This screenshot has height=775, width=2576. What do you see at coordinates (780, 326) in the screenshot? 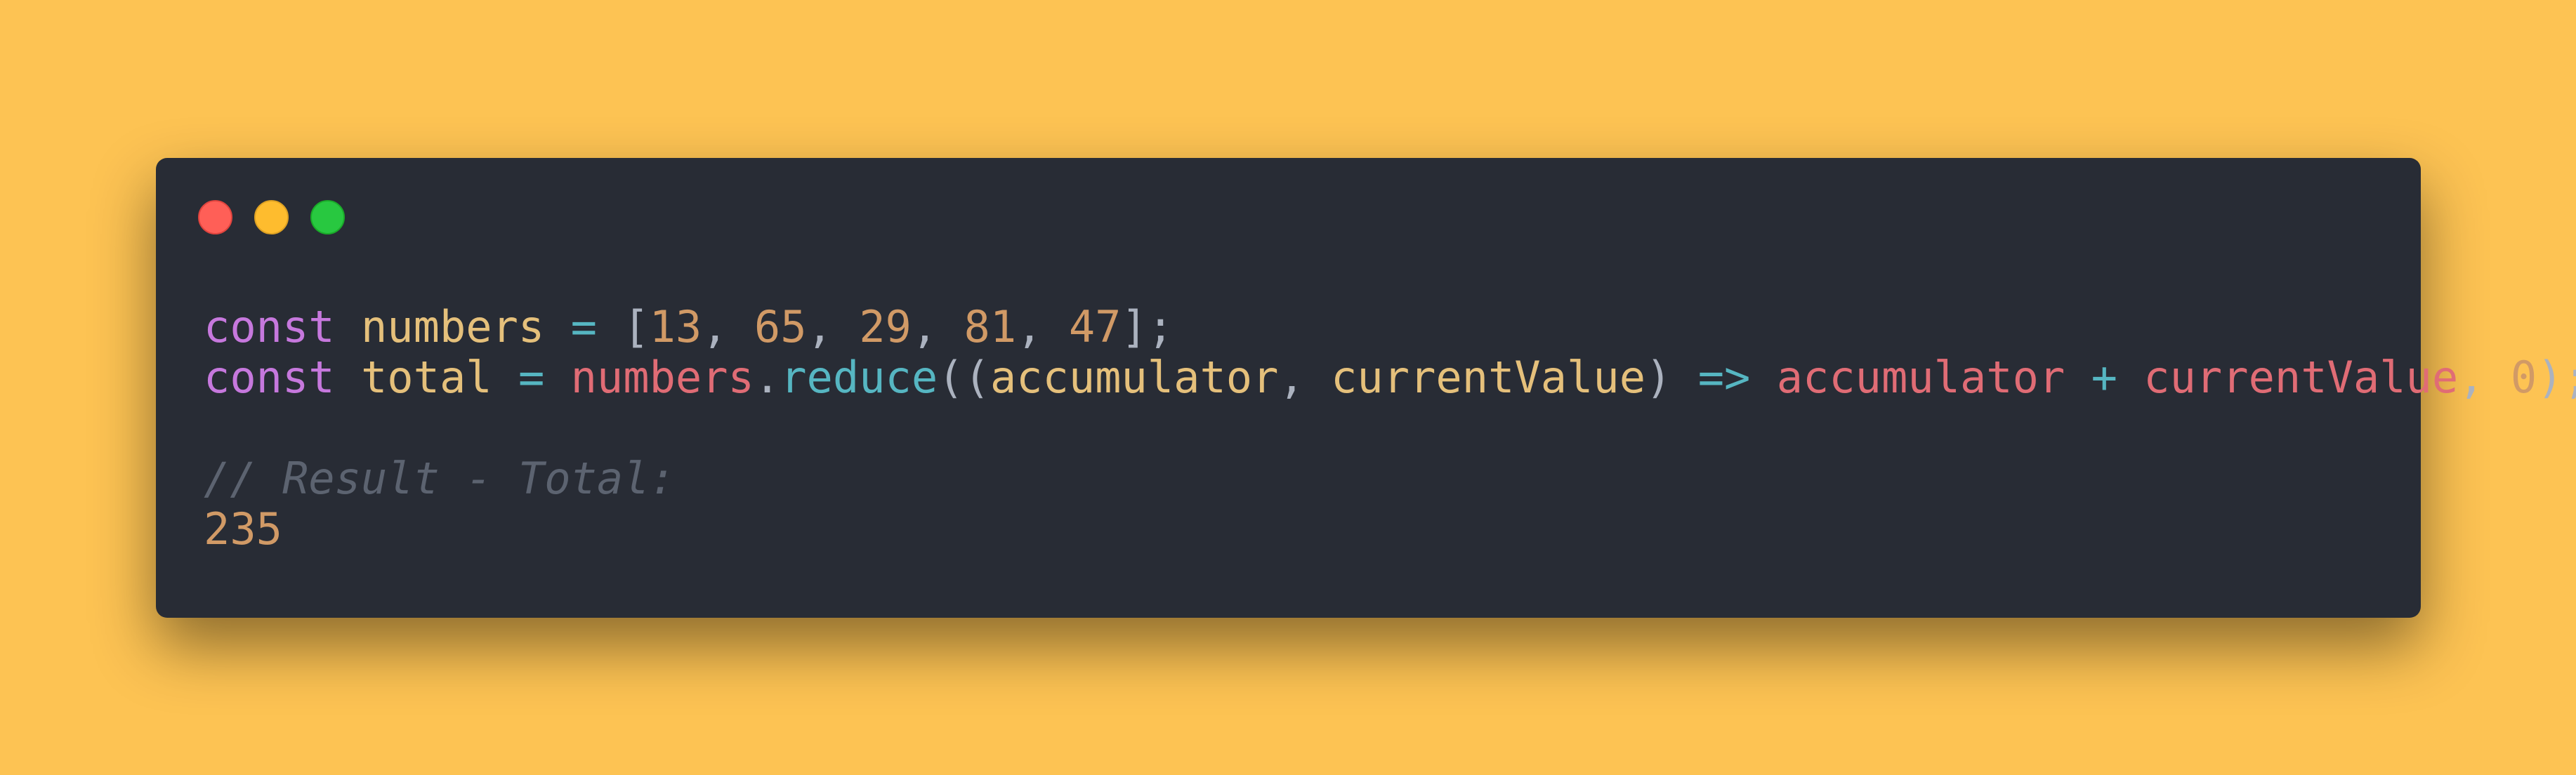
I see `number: 65` at bounding box center [780, 326].